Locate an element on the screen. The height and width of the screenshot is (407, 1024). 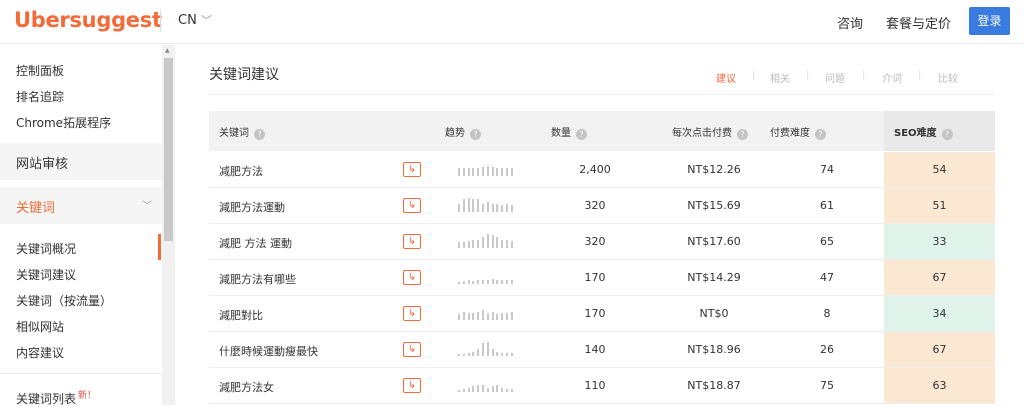
login-button: 登录 is located at coordinates (989, 21).